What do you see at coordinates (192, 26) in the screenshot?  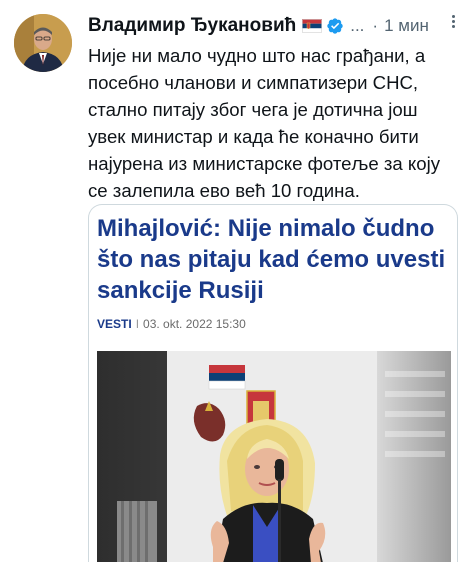 I see `author-name: Владимир Ђукановић` at bounding box center [192, 26].